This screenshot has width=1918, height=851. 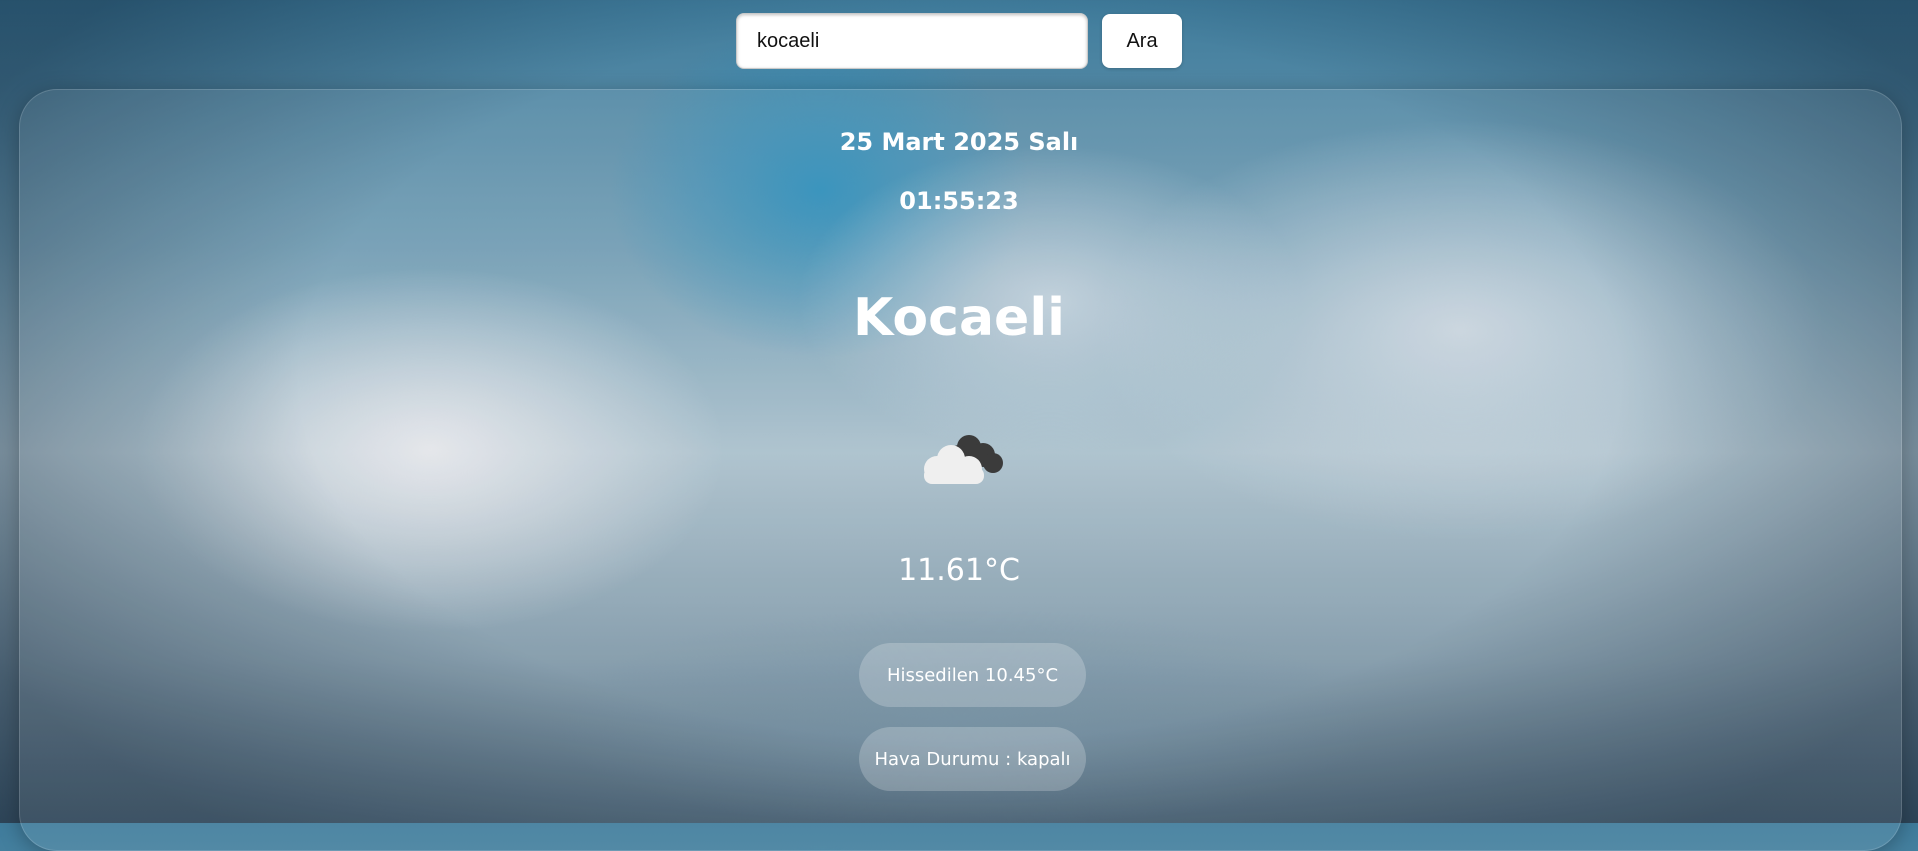 I want to click on search-button: Ara, so click(x=1142, y=41).